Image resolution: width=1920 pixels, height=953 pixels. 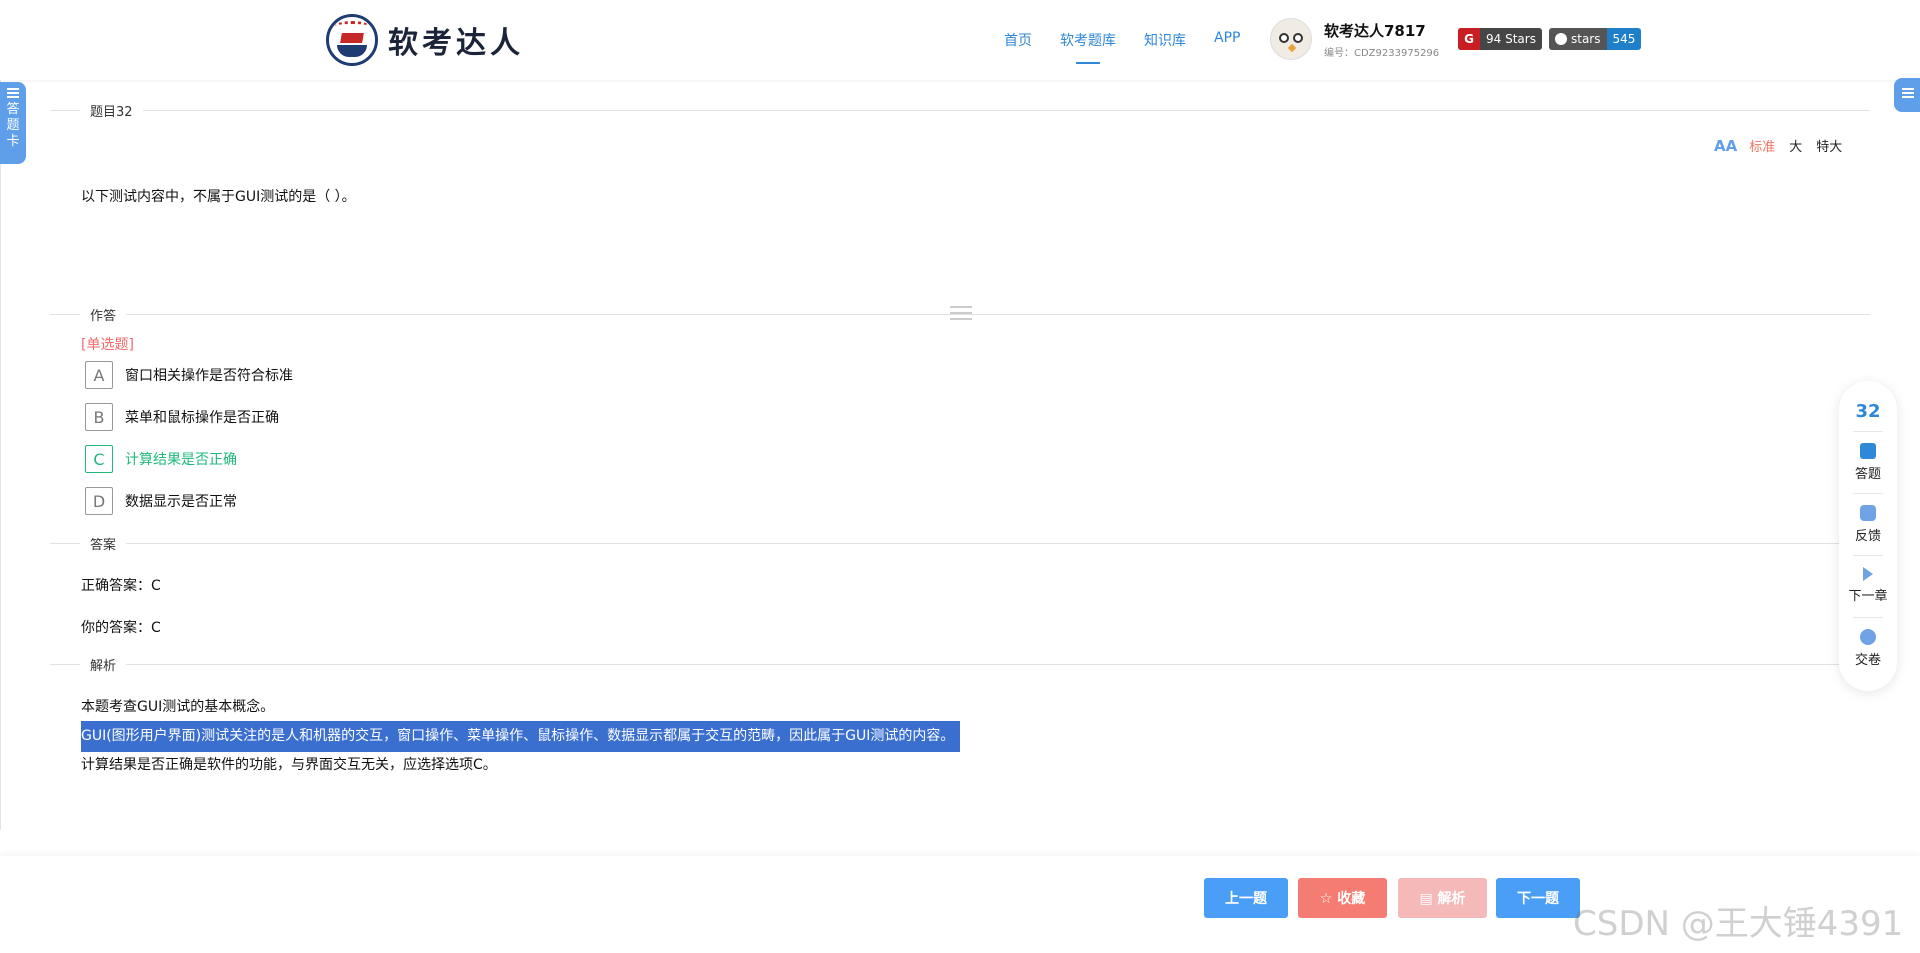 I want to click on nav-knowledge: 知识库, so click(x=1165, y=40).